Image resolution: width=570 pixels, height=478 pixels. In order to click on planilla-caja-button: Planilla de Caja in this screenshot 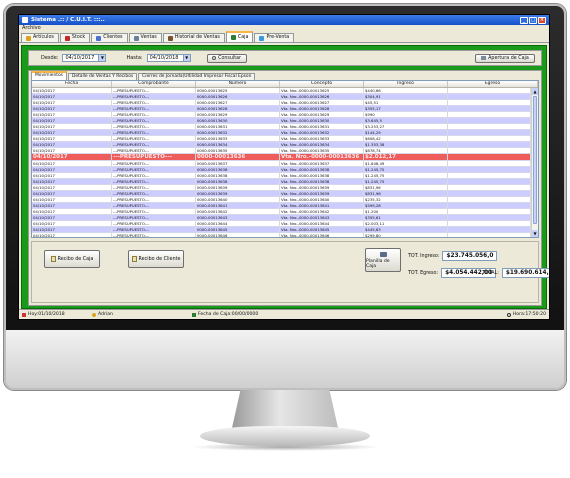, I will do `click(383, 260)`.